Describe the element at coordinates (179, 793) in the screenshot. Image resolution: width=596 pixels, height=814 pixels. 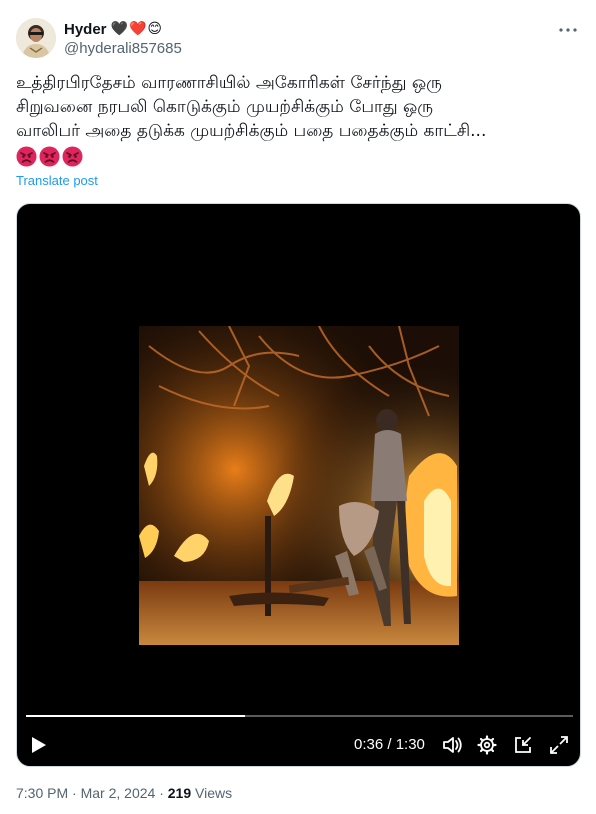
I see `views-count: 219` at that location.